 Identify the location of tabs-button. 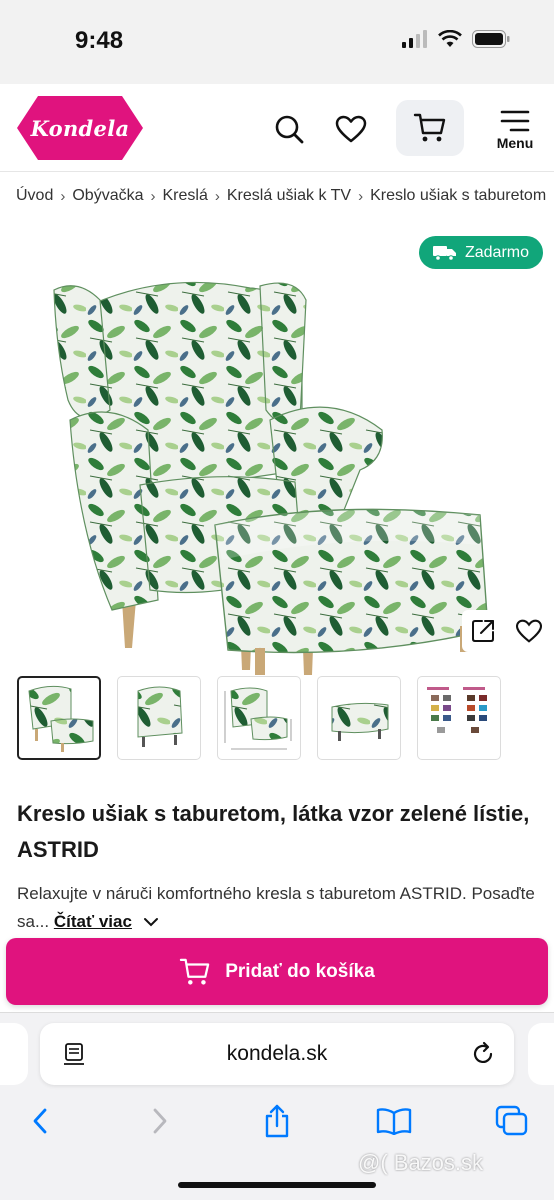
(512, 1121).